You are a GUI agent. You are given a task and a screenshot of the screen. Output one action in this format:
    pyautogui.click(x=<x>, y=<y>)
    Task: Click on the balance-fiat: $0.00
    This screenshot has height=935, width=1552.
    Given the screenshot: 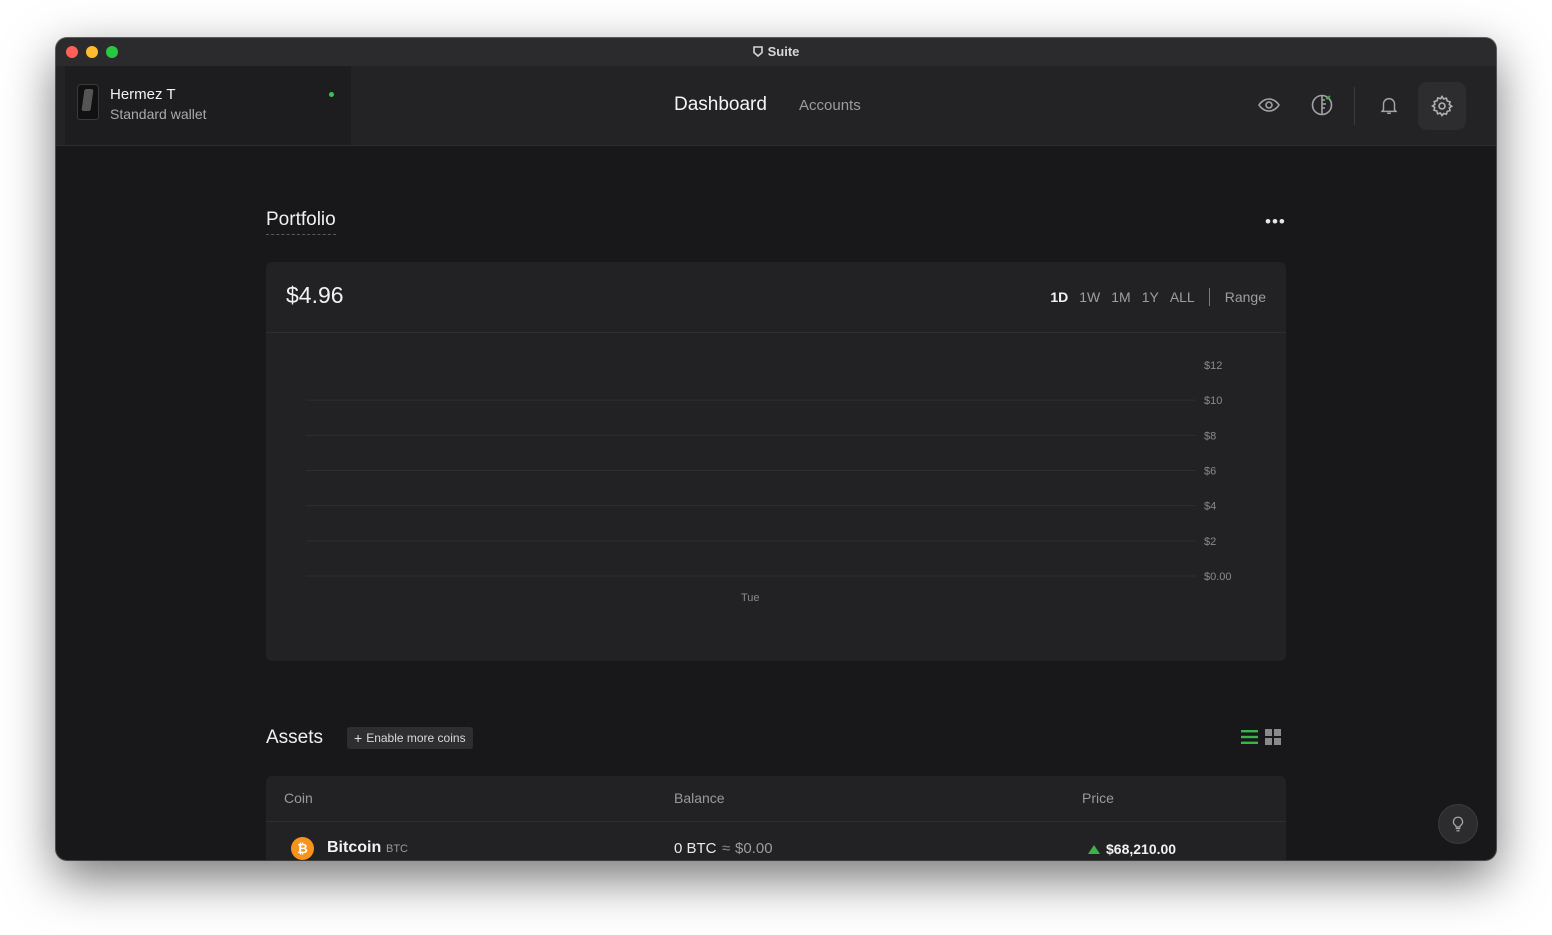 What is the action you would take?
    pyautogui.click(x=754, y=848)
    